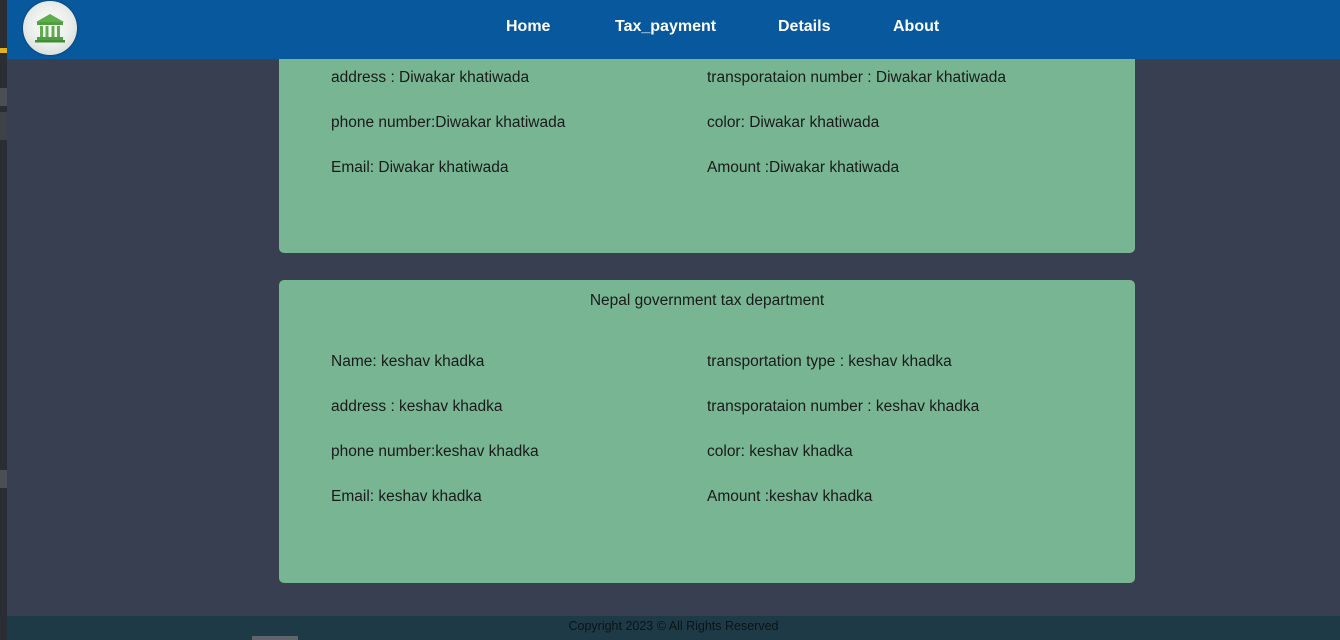 This screenshot has width=1340, height=640. What do you see at coordinates (707, 300) in the screenshot?
I see `card-title: Nepal government tax department` at bounding box center [707, 300].